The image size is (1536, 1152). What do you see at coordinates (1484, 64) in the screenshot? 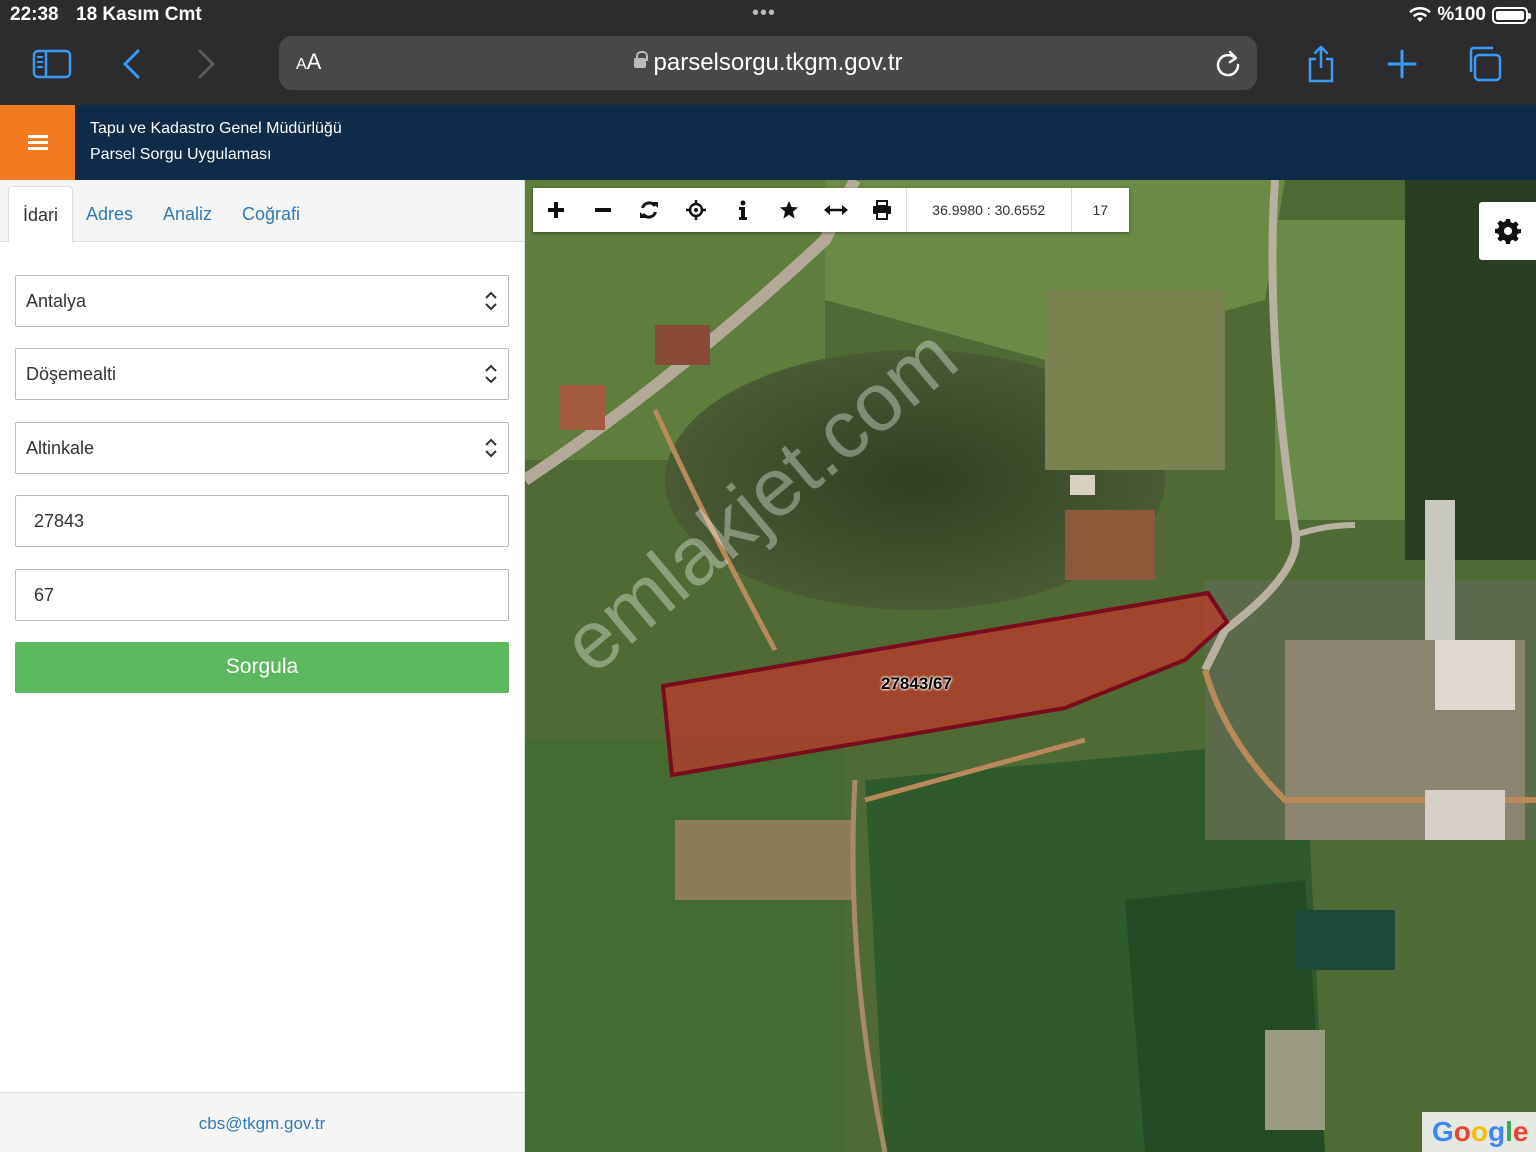
I see `tabs-overview-icon` at bounding box center [1484, 64].